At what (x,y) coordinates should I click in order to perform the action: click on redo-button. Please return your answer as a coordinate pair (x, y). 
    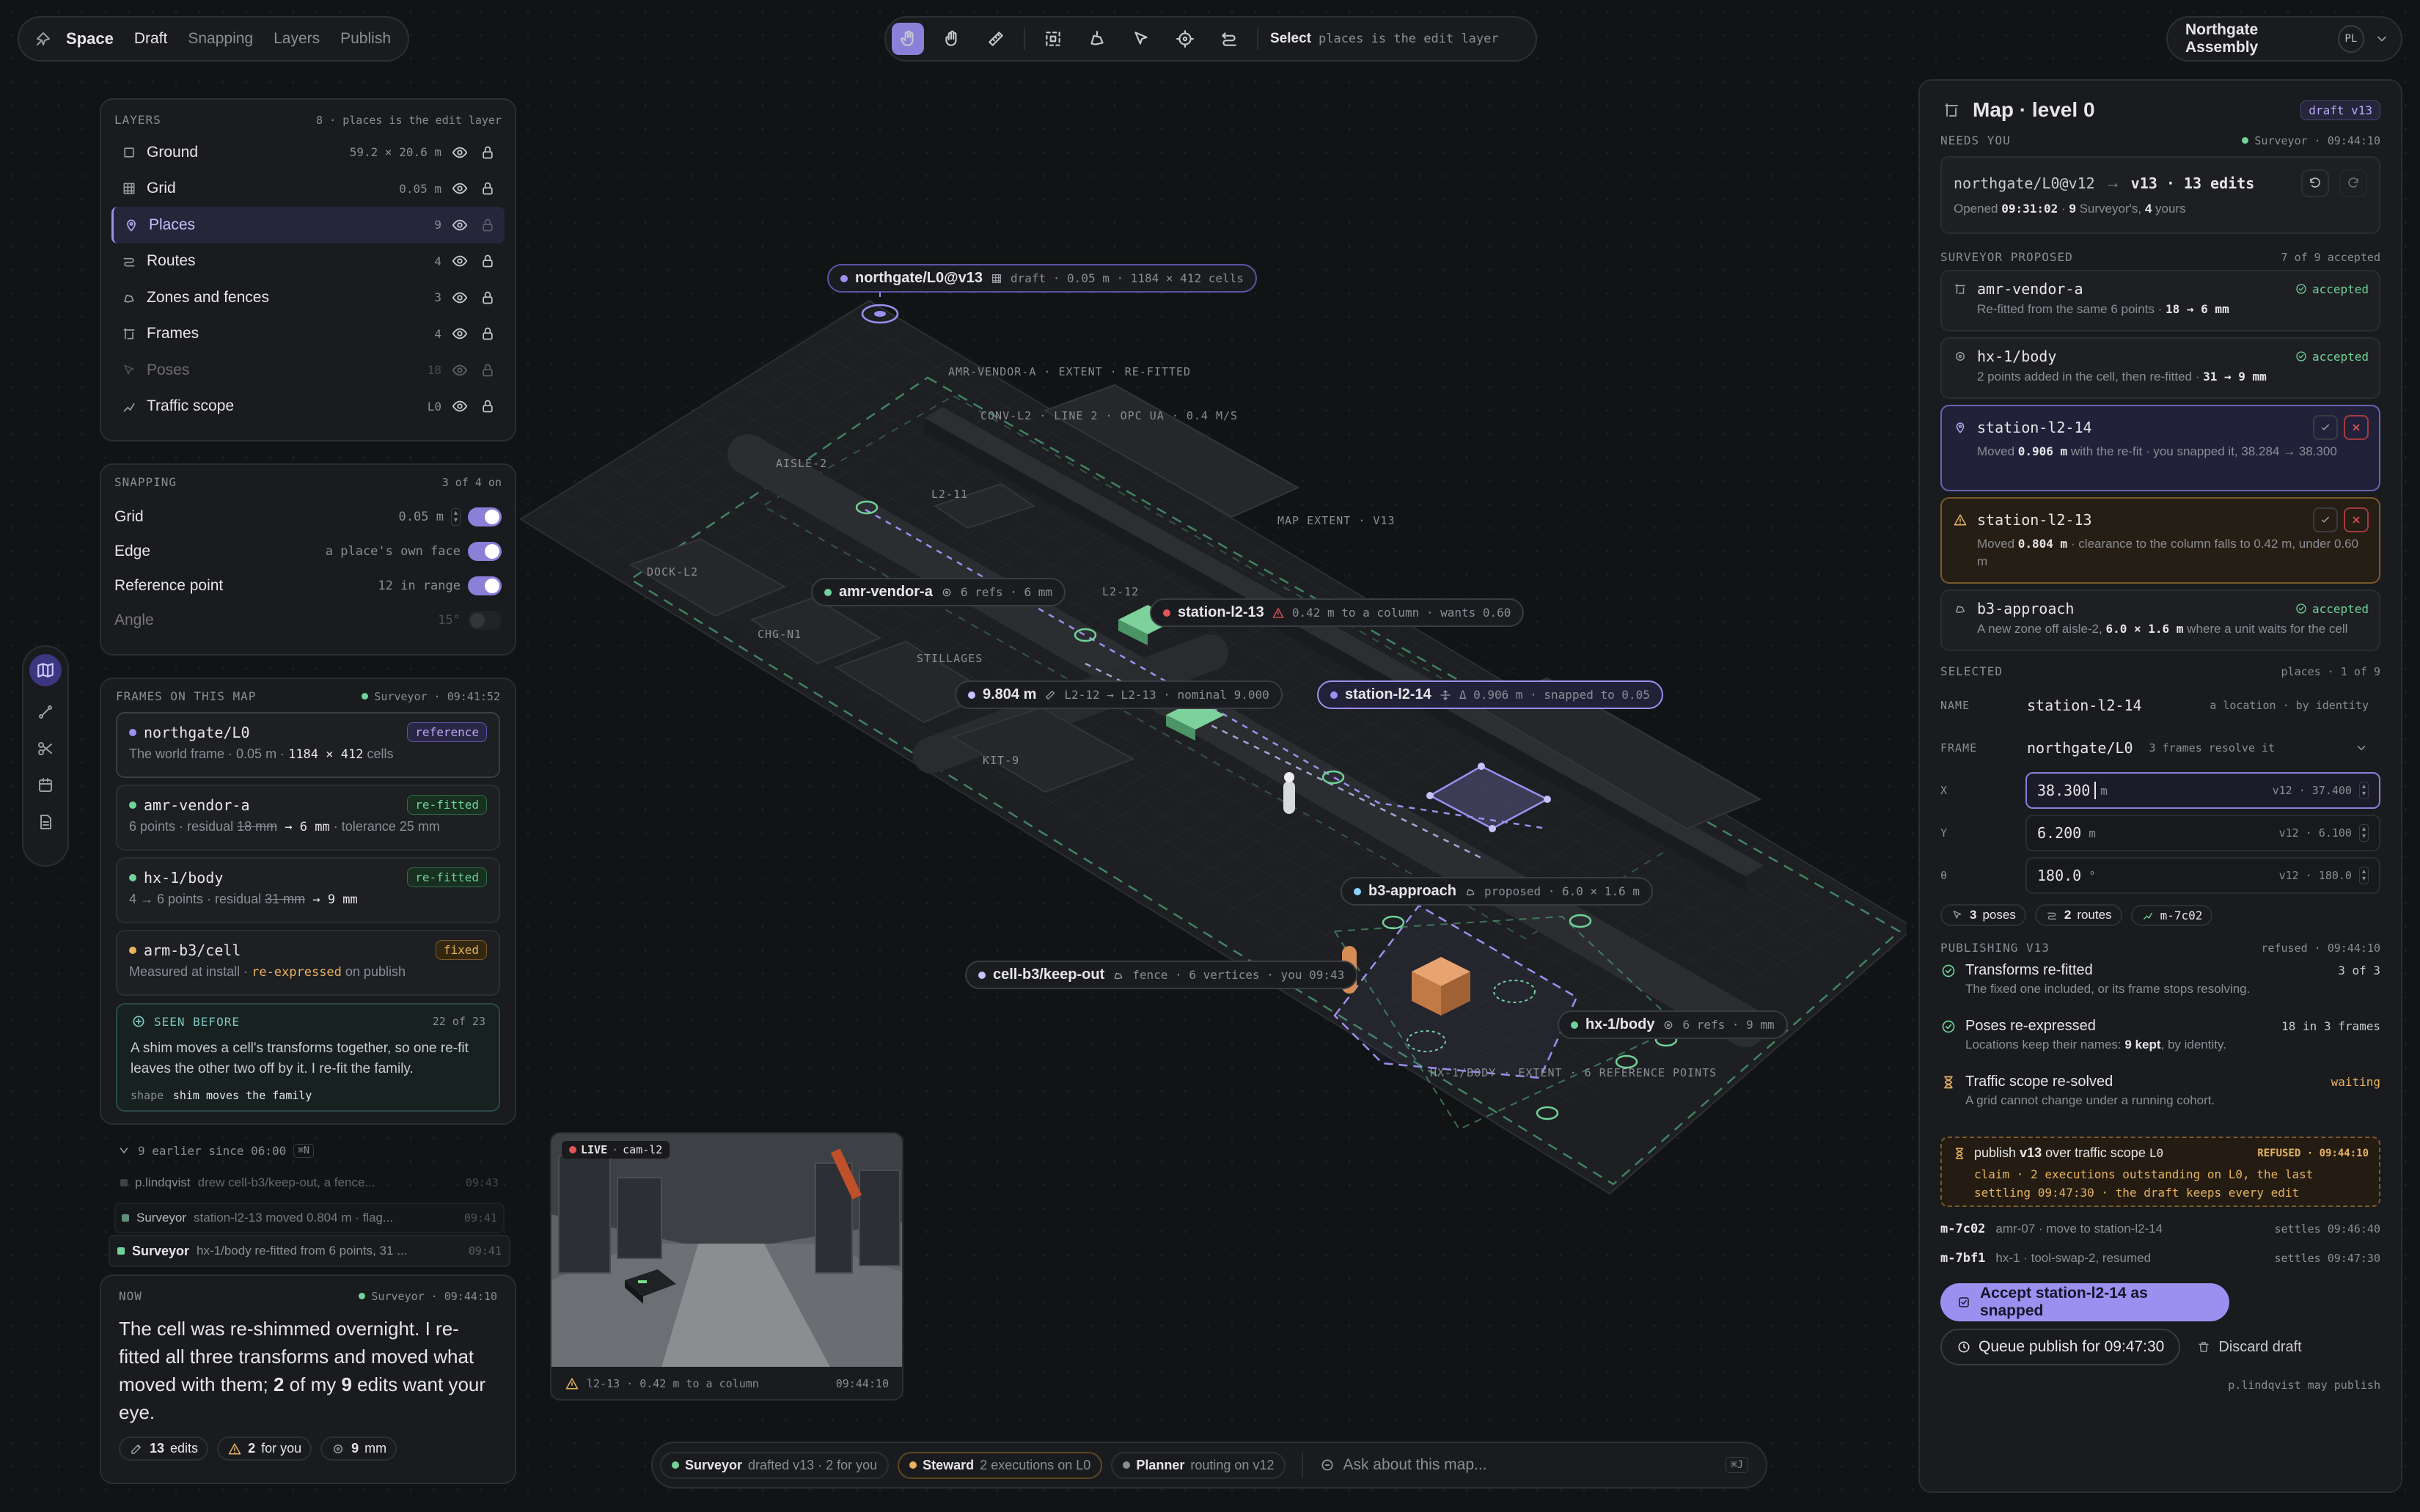
    Looking at the image, I should click on (2353, 183).